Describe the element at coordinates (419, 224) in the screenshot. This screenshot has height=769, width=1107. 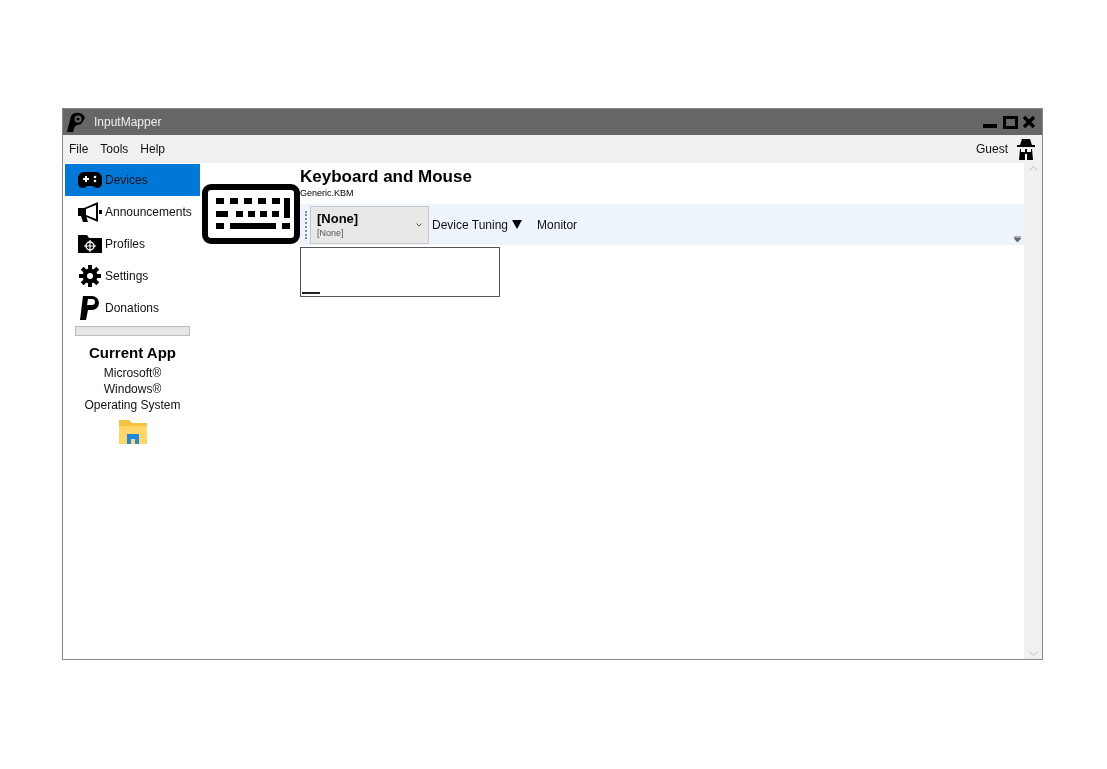
I see `chevron-icon` at that location.